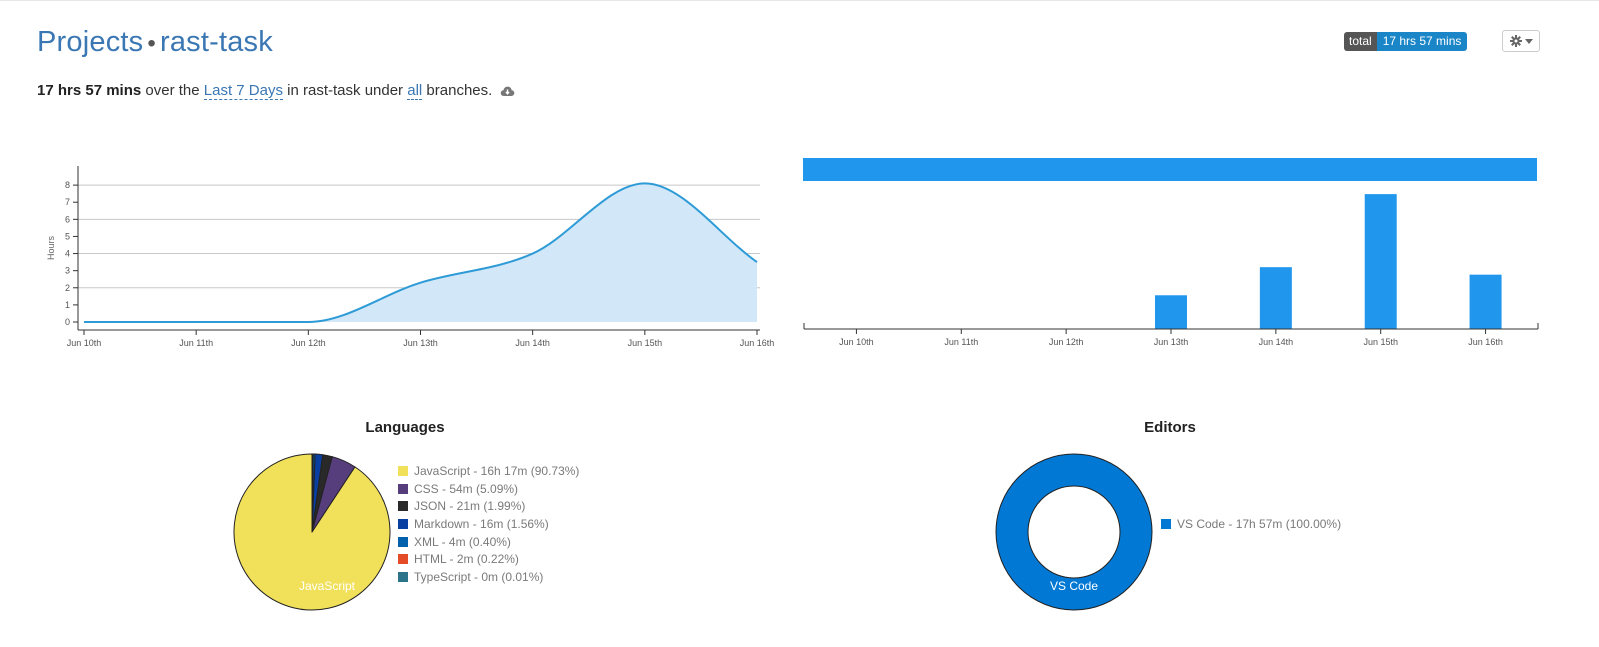  I want to click on languages-title: Languages, so click(405, 427).